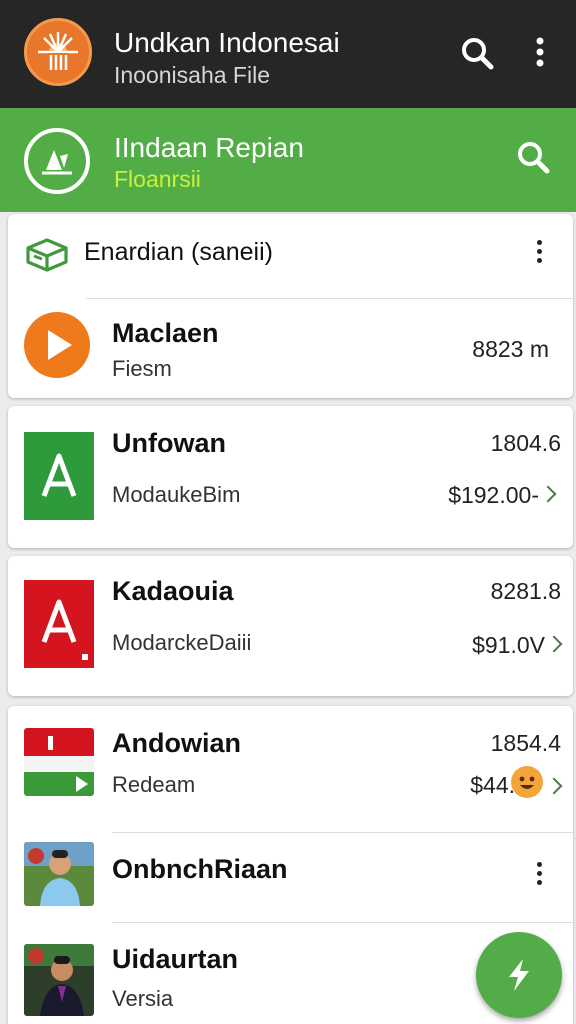 The width and height of the screenshot is (576, 1024). I want to click on item-subtitle: ModaukeBim, so click(176, 494).